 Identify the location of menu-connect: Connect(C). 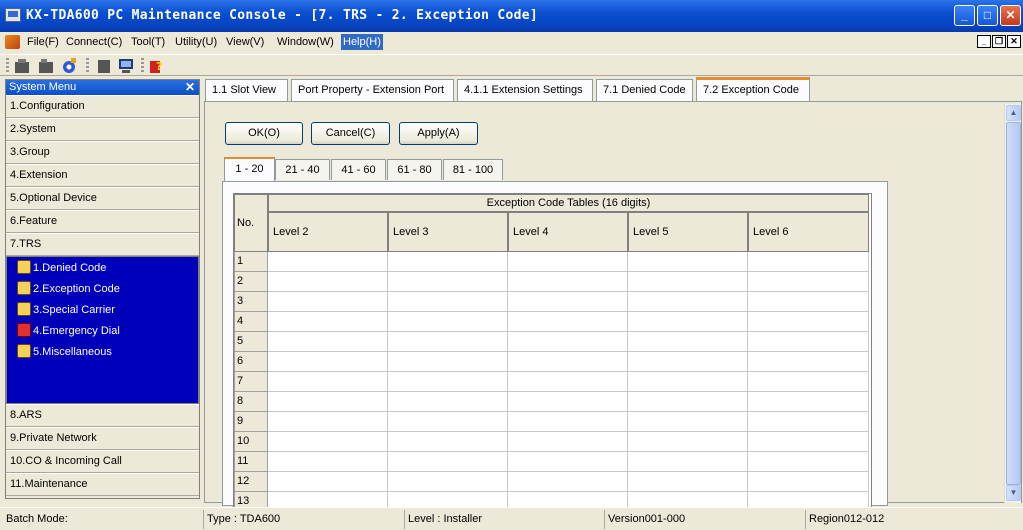
(94, 42).